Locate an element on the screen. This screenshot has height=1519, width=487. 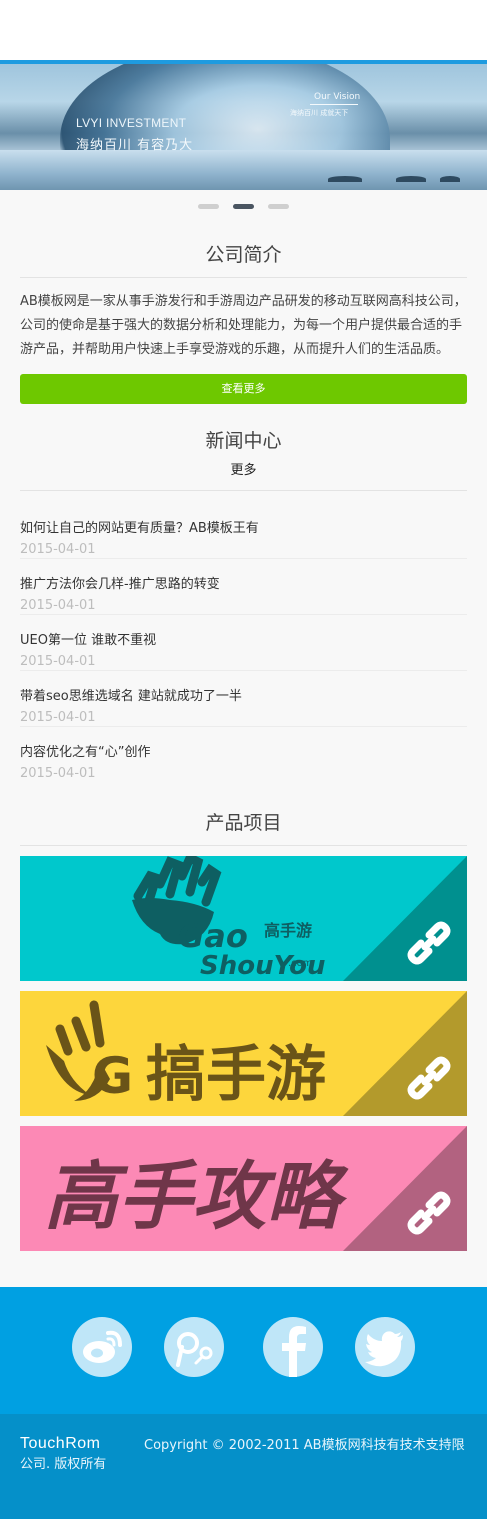
news-item-title: 带着seo思维选域名 建站就成功了一半 is located at coordinates (243, 694).